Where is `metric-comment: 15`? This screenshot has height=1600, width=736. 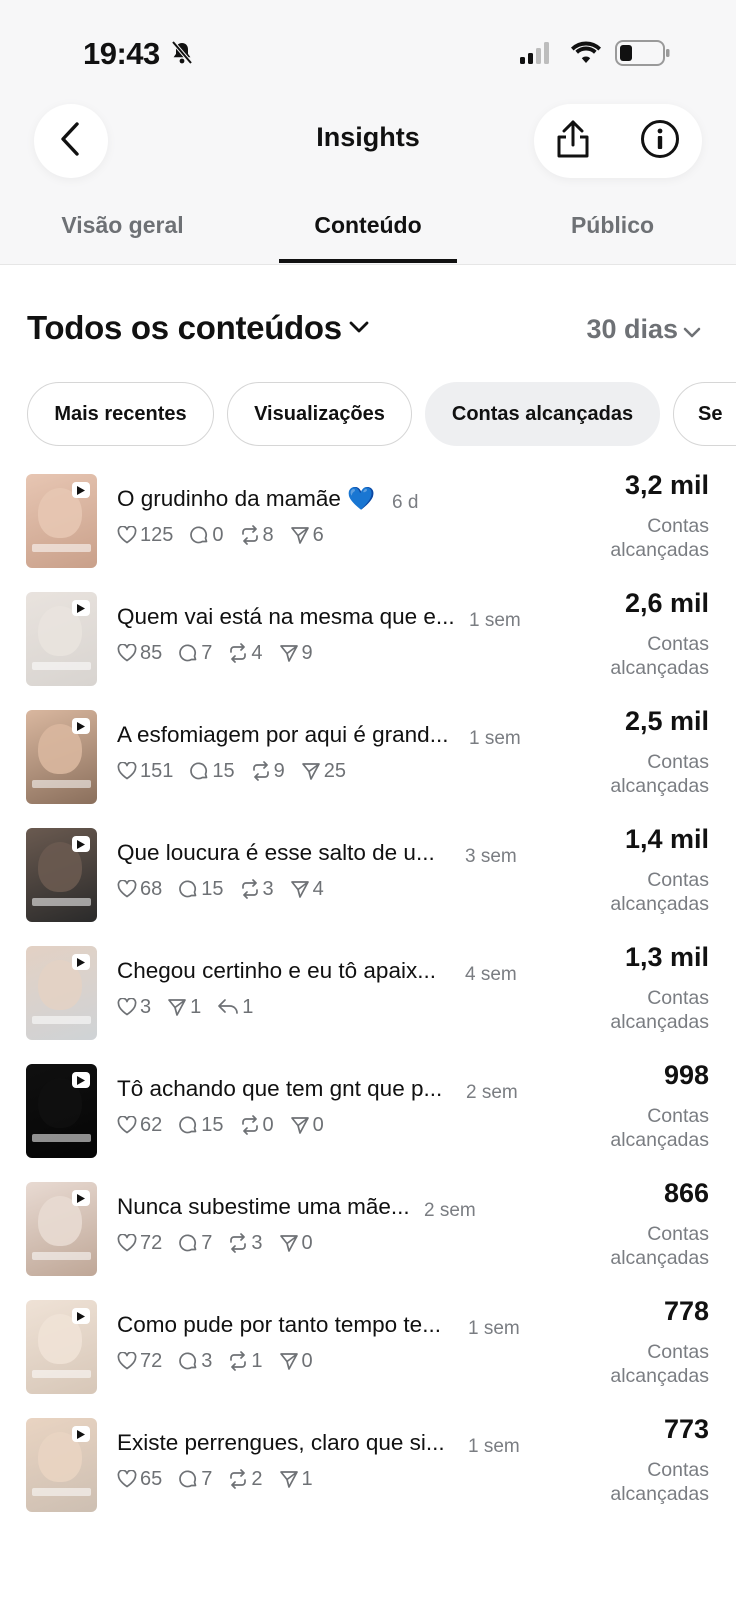 metric-comment: 15 is located at coordinates (201, 889).